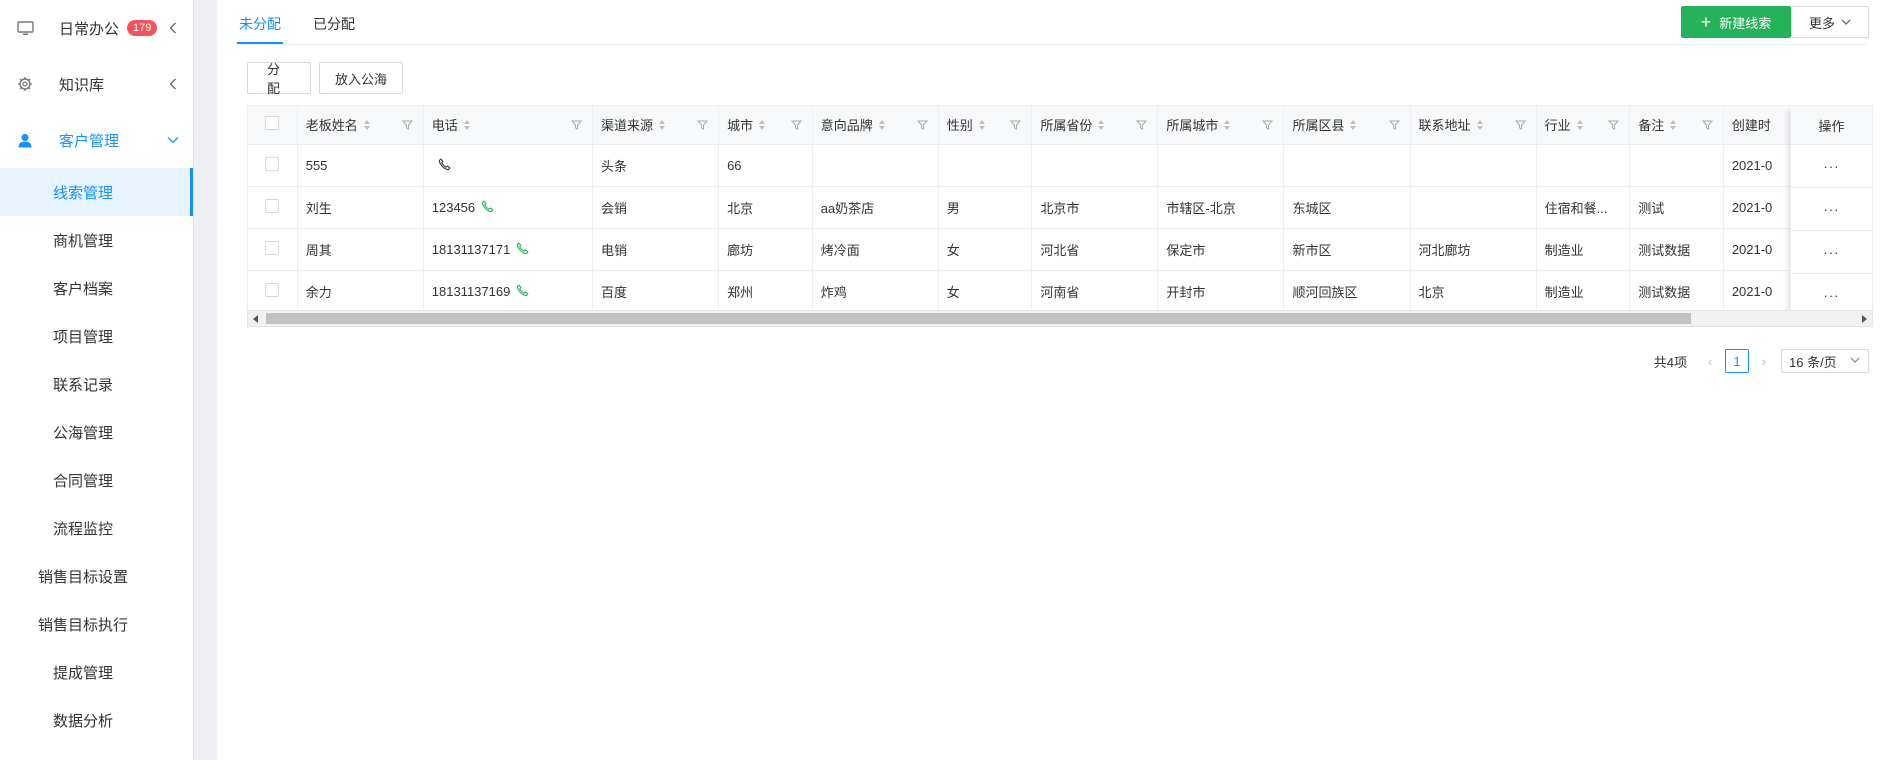 The width and height of the screenshot is (1889, 760). Describe the element at coordinates (656, 125) in the screenshot. I see `column-header: 渠道来源` at that location.